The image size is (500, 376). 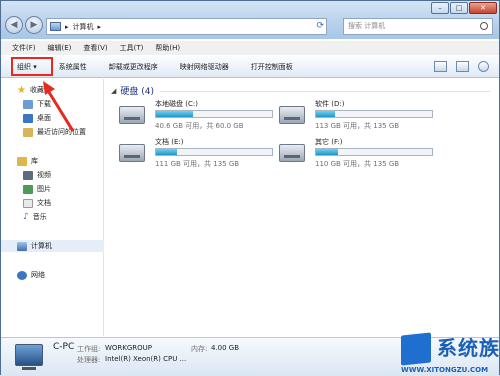 What do you see at coordinates (28, 175) in the screenshot?
I see `video-icon` at bounding box center [28, 175].